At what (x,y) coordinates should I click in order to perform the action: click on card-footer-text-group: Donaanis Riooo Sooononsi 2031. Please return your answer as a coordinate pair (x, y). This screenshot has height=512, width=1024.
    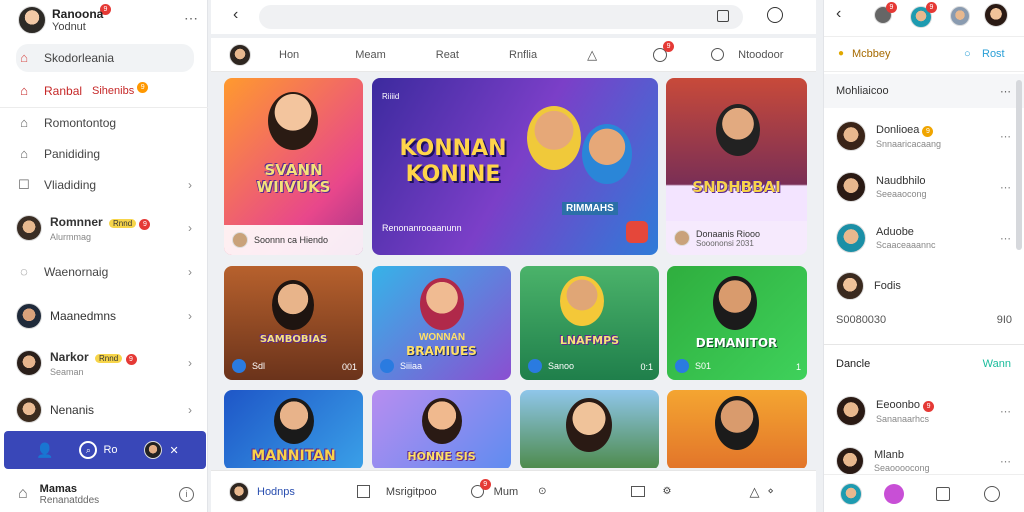
    Looking at the image, I should click on (728, 238).